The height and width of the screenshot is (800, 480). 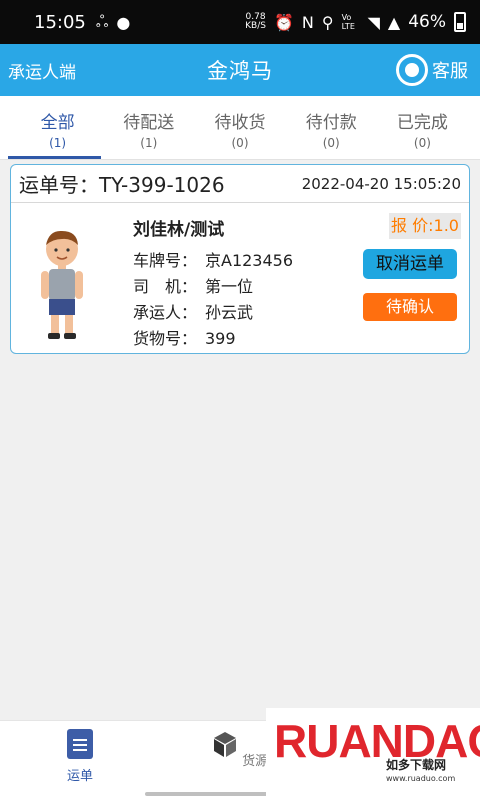 What do you see at coordinates (410, 307) in the screenshot?
I see `pending-confirm-button: 待确认` at bounding box center [410, 307].